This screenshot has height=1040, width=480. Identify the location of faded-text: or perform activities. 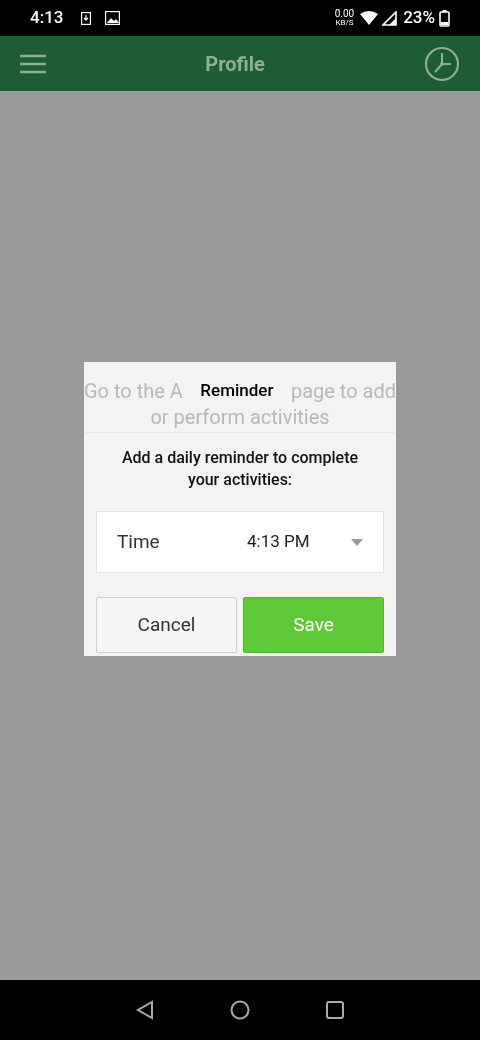
(240, 417).